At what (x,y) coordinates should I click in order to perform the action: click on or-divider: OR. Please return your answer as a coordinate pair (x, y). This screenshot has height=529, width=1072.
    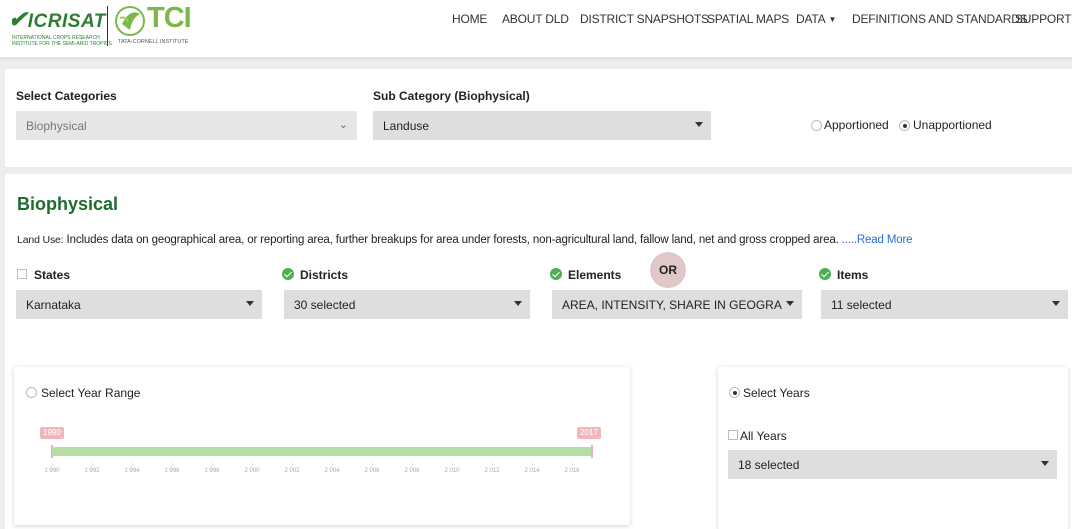
    Looking at the image, I should click on (668, 270).